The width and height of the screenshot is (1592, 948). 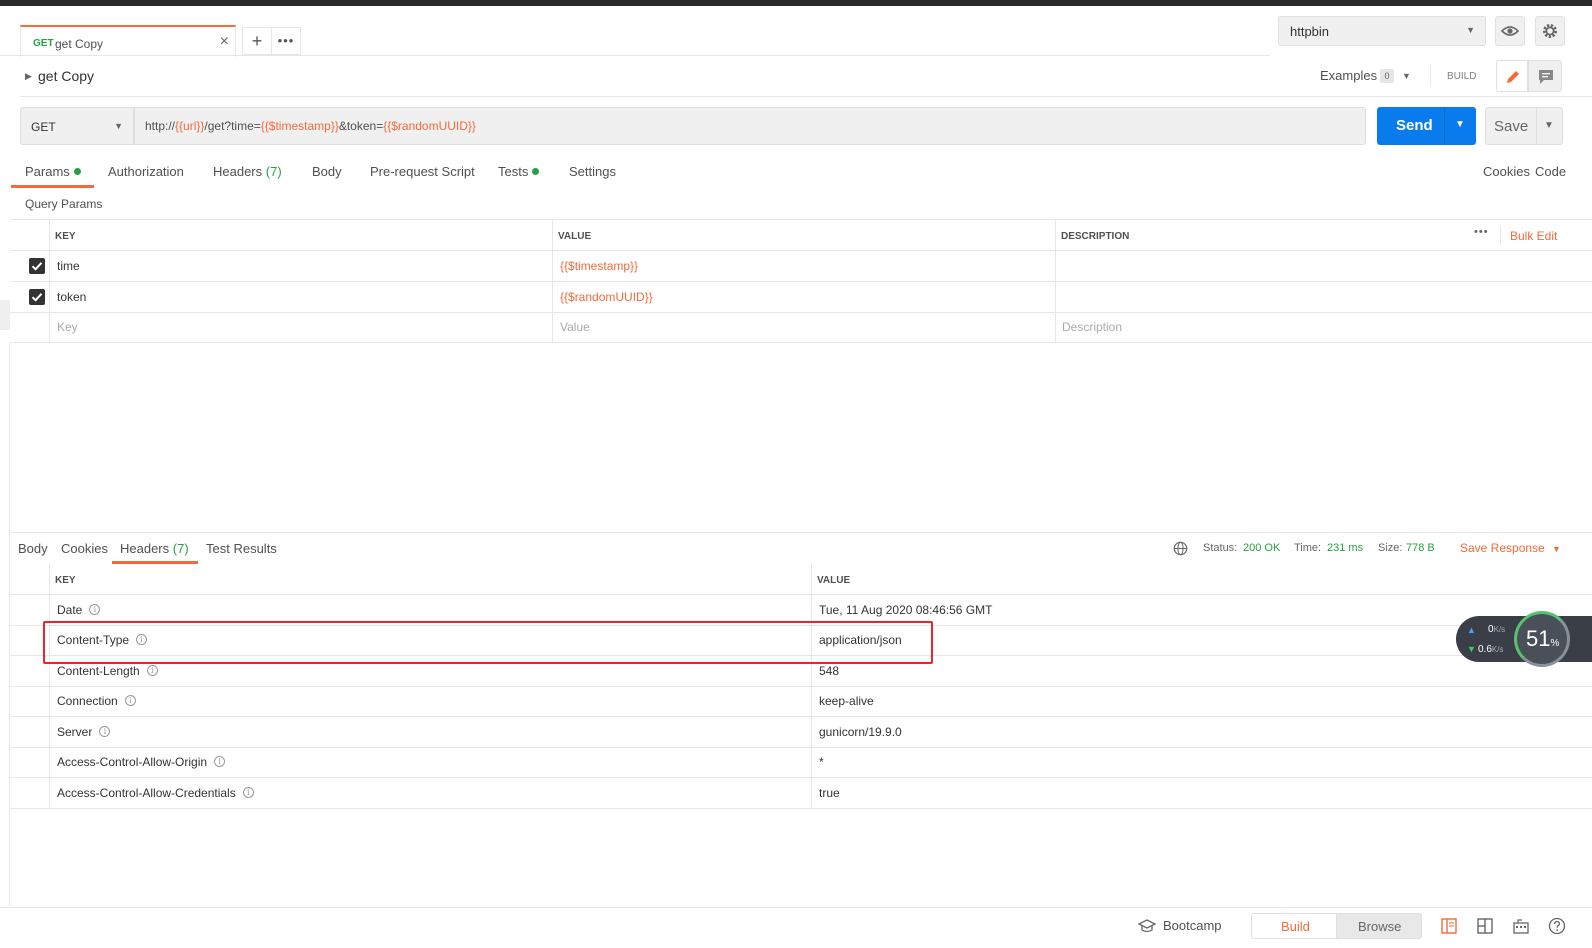 I want to click on tab-headers: Headers (7), so click(x=247, y=171).